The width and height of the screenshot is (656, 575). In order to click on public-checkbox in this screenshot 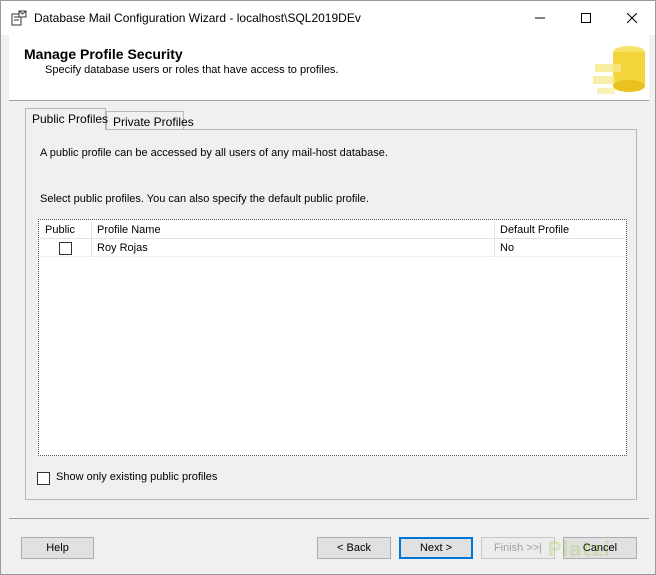, I will do `click(65, 248)`.